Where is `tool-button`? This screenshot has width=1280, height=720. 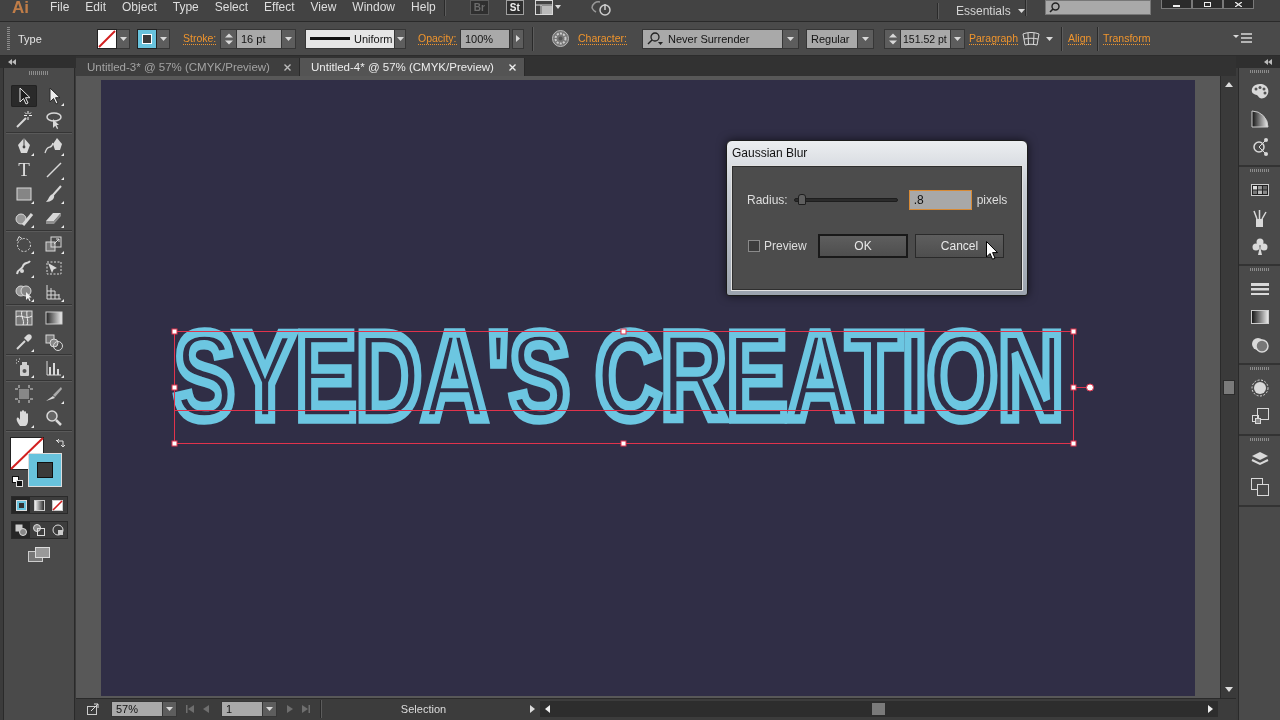 tool-button is located at coordinates (24, 96).